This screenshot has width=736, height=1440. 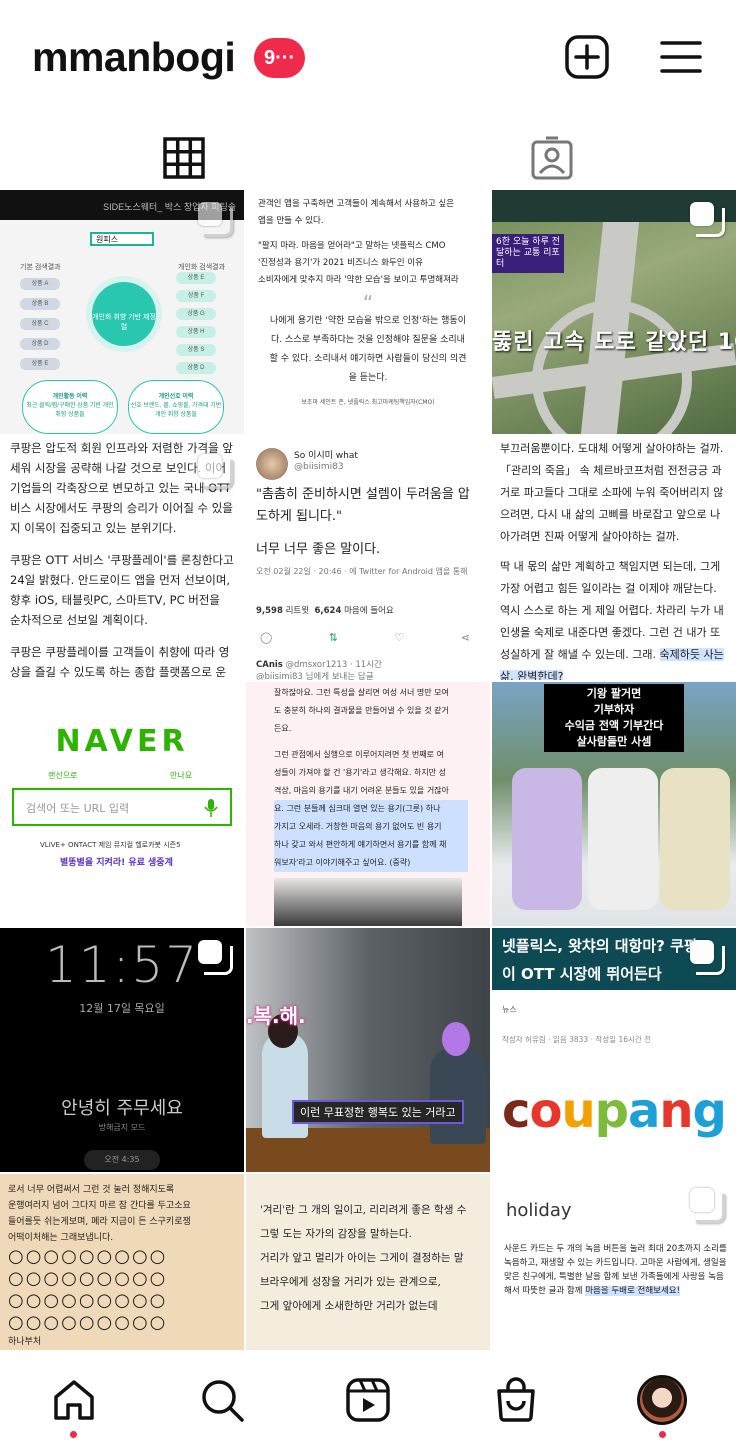 I want to click on post-tile: 기왕 팔거면 기부하자 수익금 전액 기부간다 살사람들만 사셈, so click(x=614, y=804).